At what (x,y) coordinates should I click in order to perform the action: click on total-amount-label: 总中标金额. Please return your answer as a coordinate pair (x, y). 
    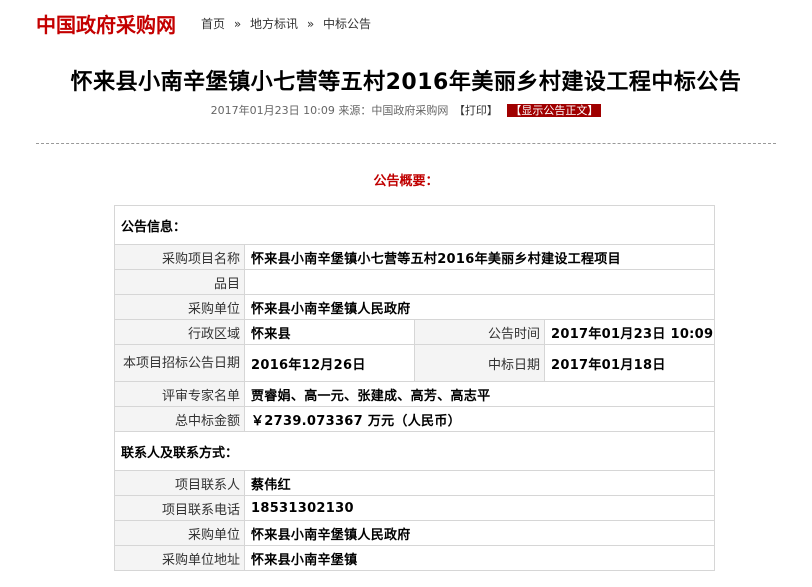
    Looking at the image, I should click on (179, 419).